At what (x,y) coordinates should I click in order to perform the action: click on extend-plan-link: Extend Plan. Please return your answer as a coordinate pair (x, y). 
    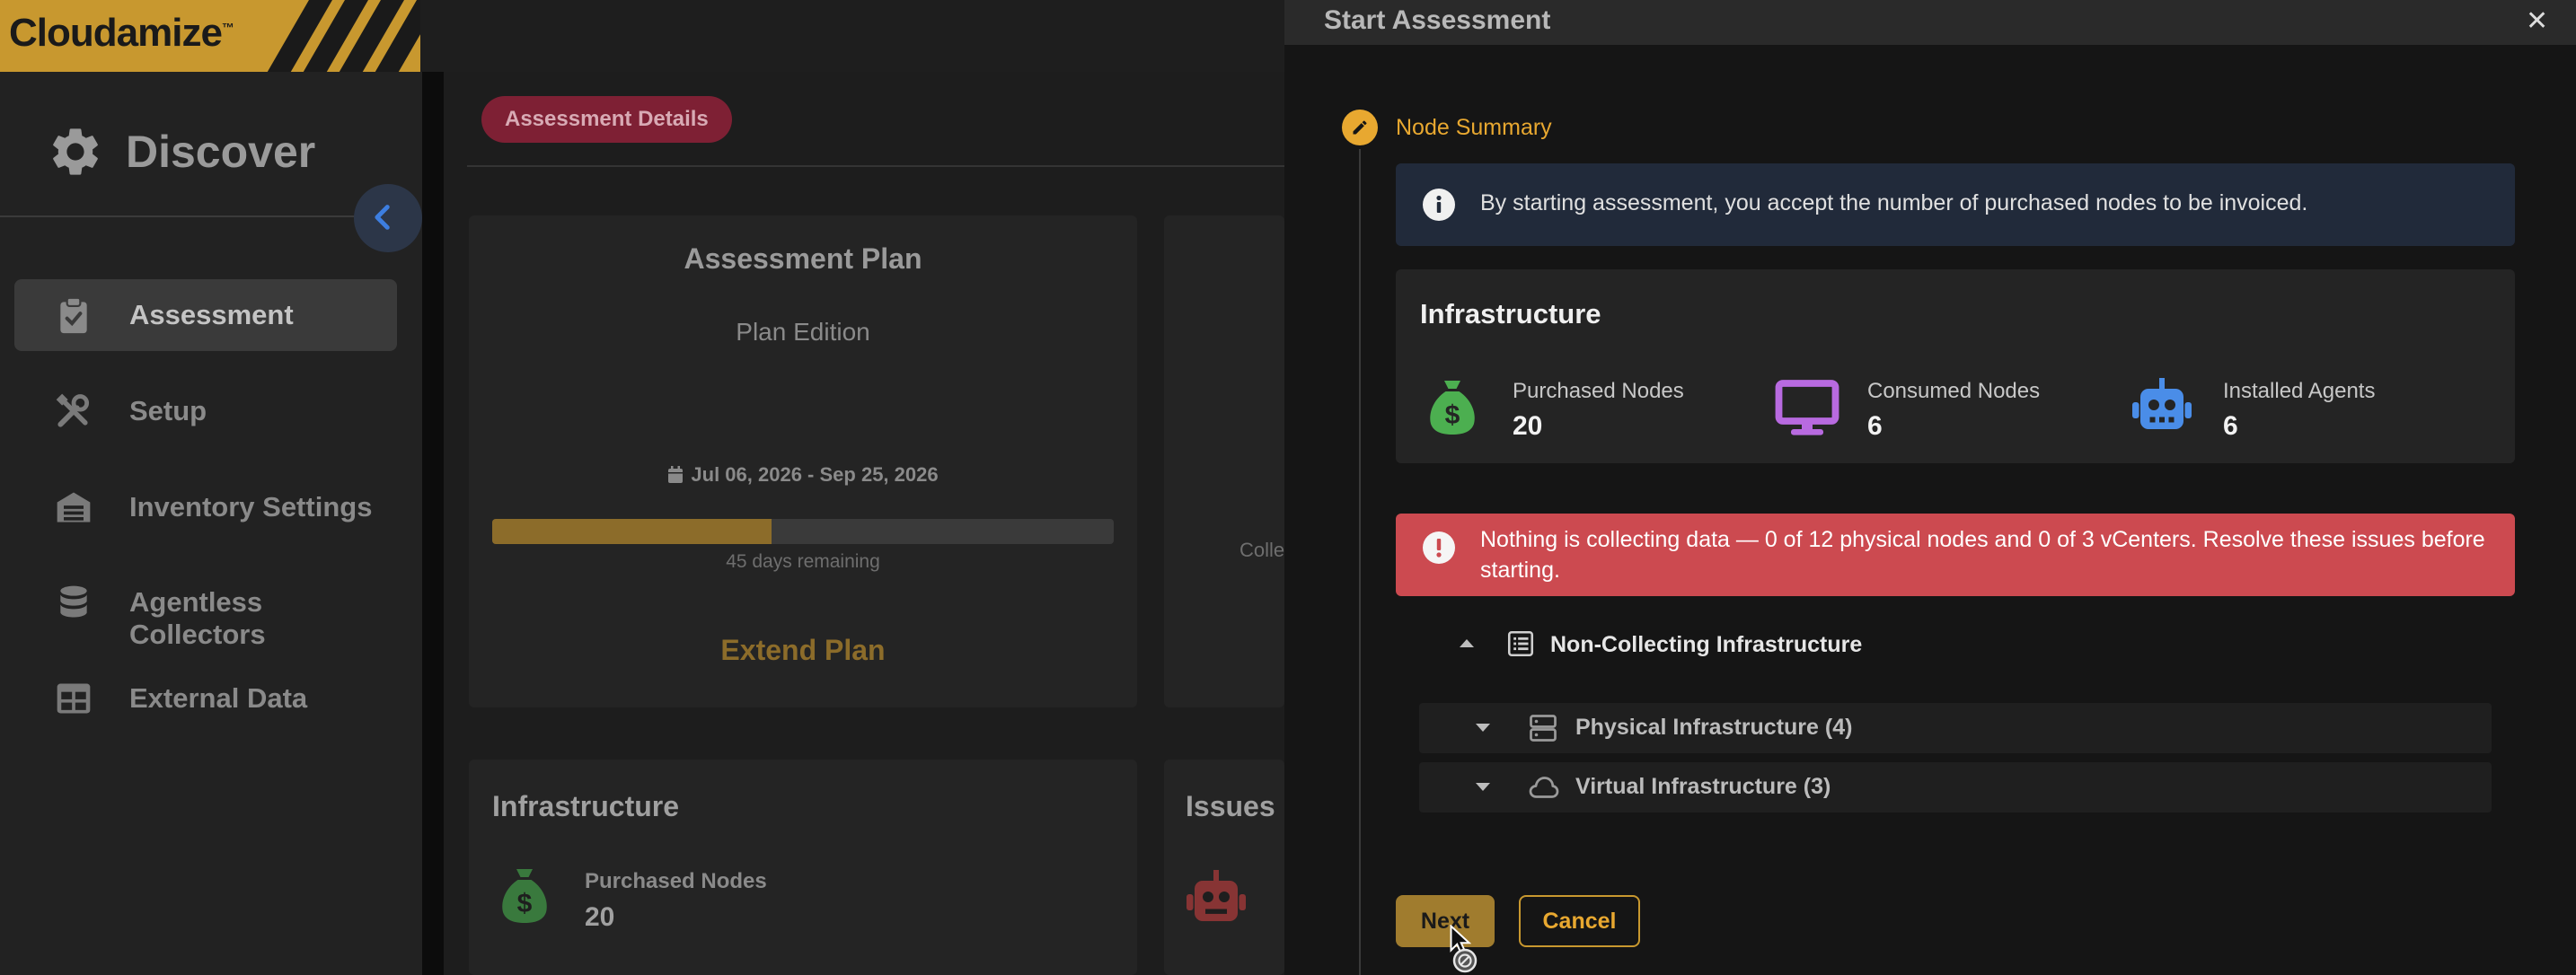
    Looking at the image, I should click on (803, 650).